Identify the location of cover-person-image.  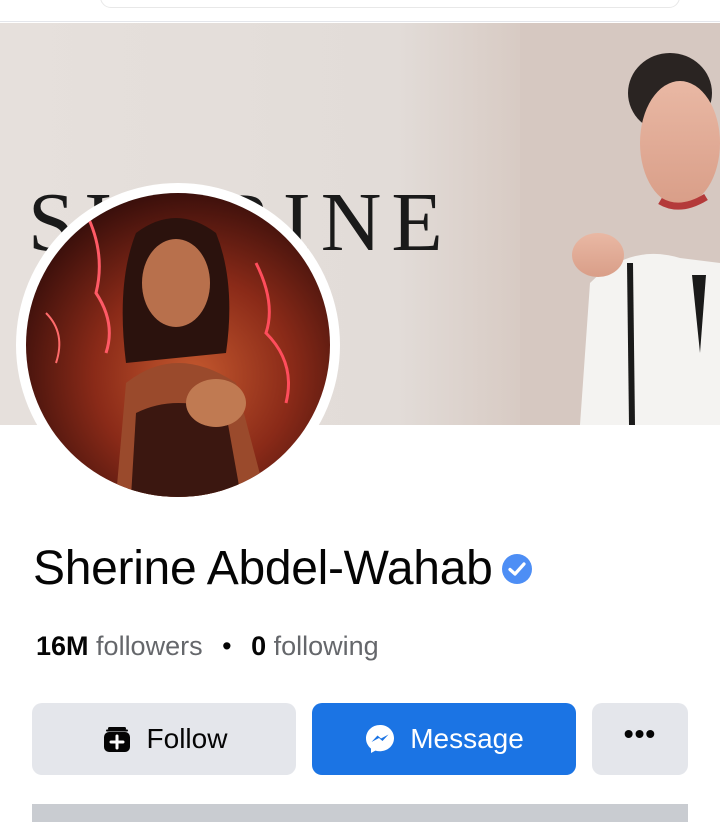
(620, 224).